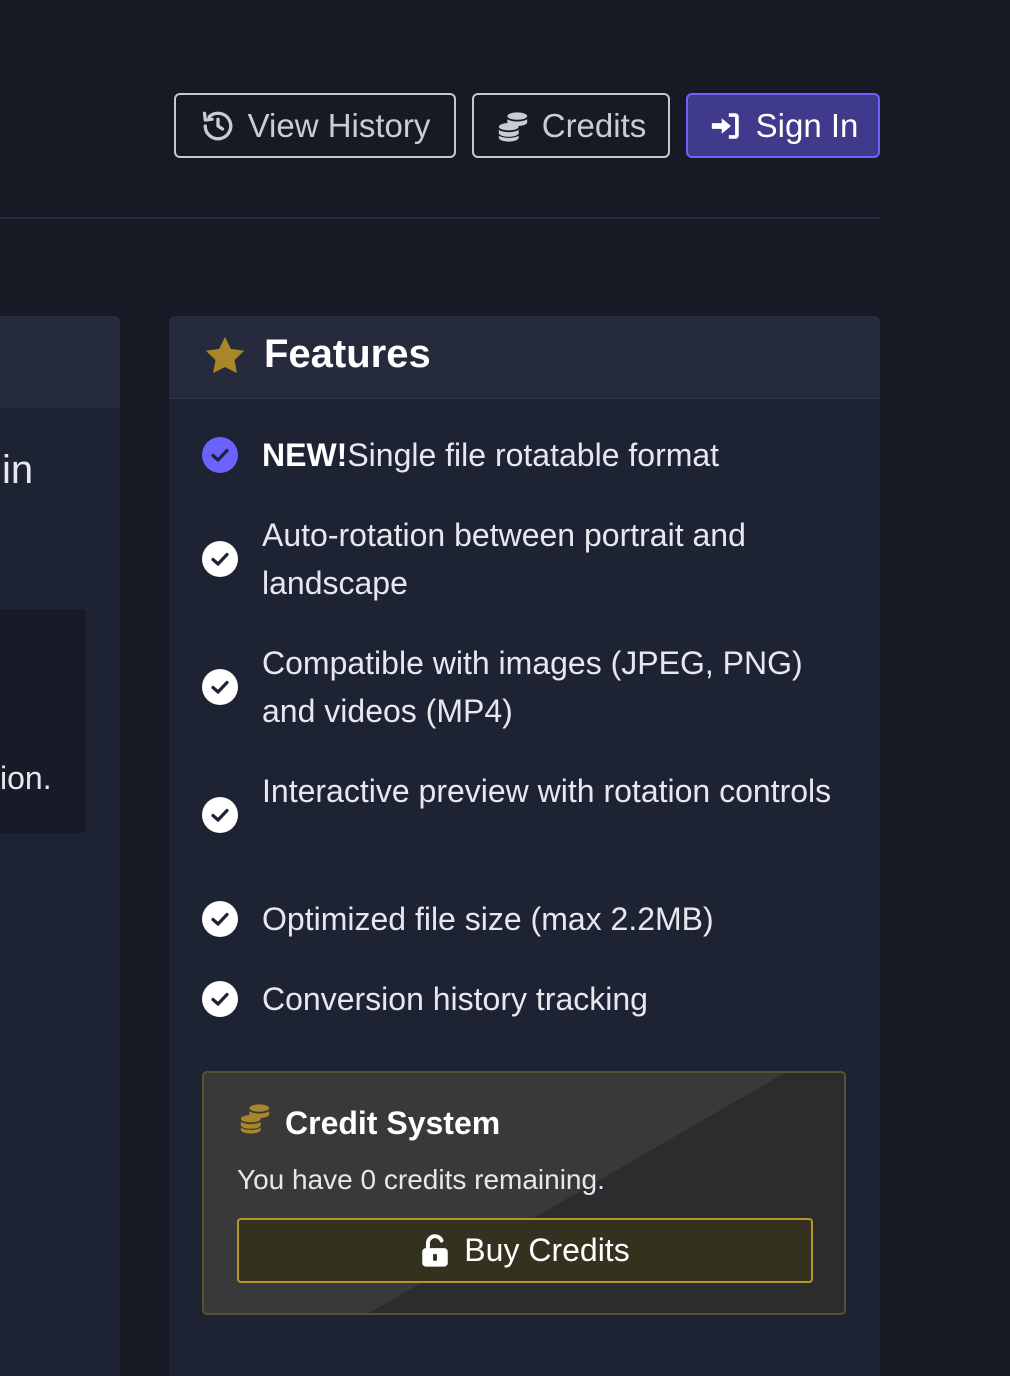 The image size is (1010, 1376). Describe the element at coordinates (305, 455) in the screenshot. I see `new-badge: NEW!` at that location.